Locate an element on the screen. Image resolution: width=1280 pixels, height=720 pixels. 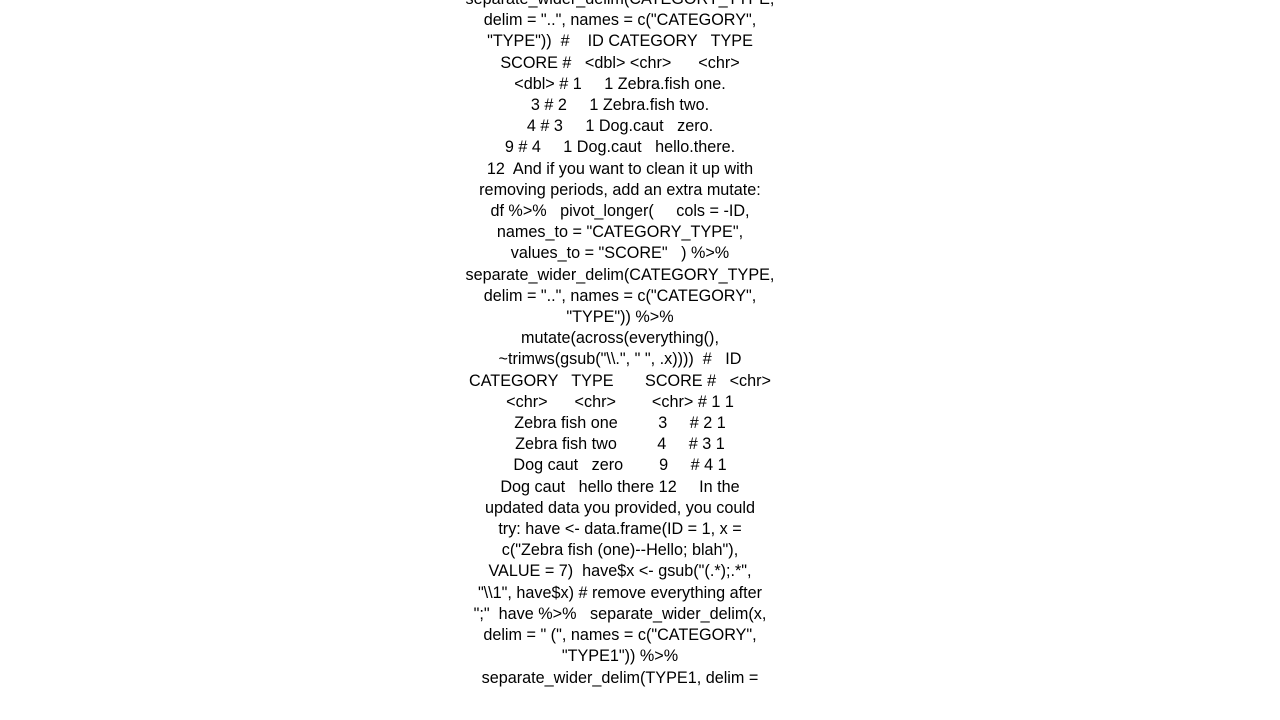
text-line: <dbl> # 1 1 Zebra.fish one. is located at coordinates (620, 83).